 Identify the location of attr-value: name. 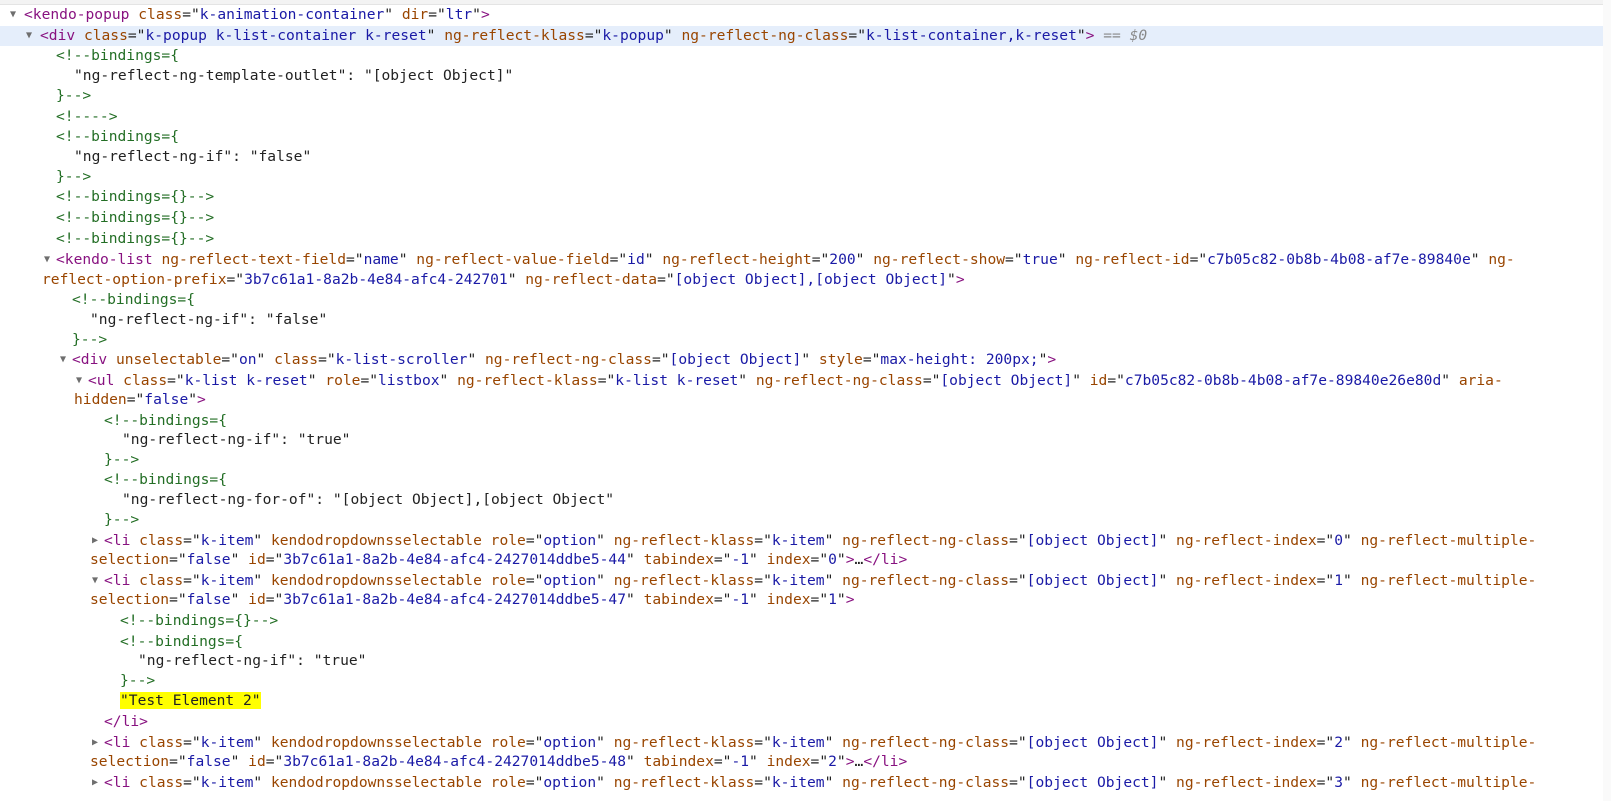
(381, 259).